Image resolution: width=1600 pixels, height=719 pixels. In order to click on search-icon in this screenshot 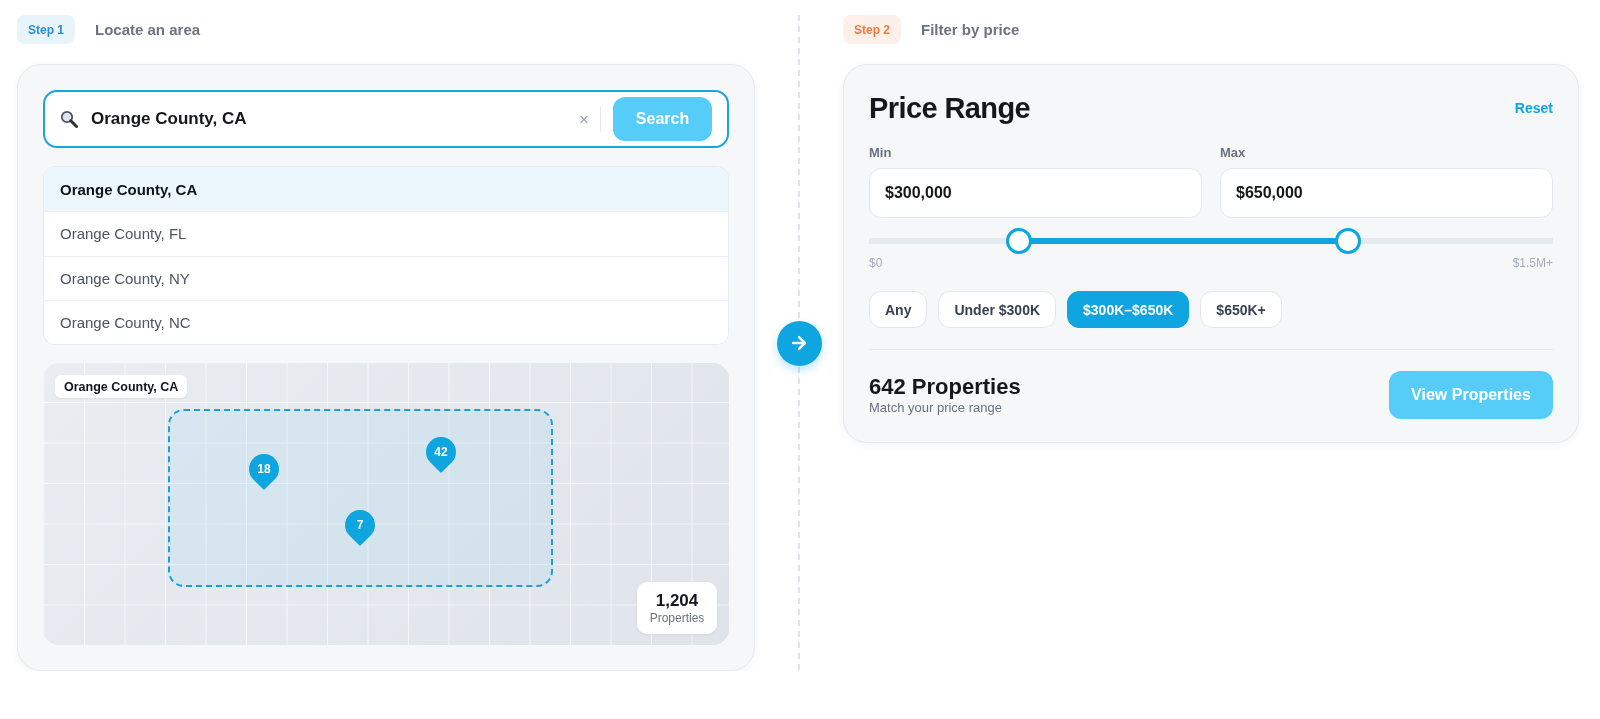, I will do `click(69, 119)`.